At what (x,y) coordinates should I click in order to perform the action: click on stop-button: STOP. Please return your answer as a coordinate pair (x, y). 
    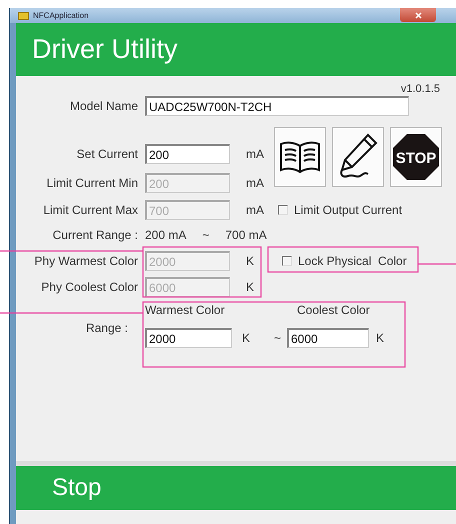
    Looking at the image, I should click on (416, 157).